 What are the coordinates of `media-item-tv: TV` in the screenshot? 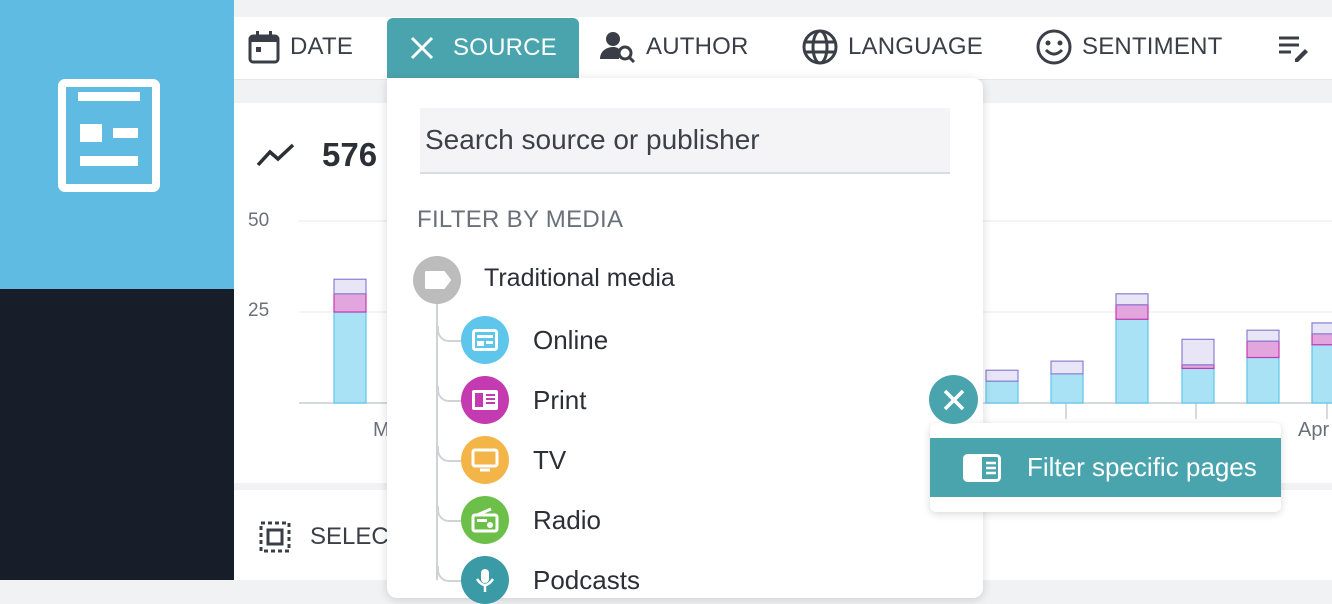 It's located at (637, 460).